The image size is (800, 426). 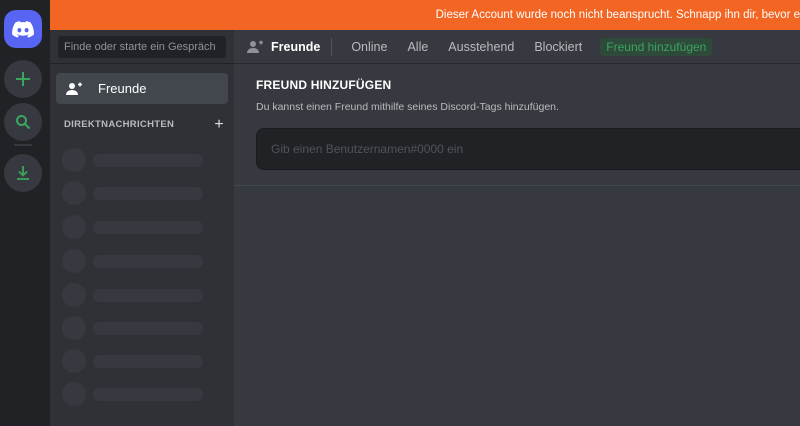 I want to click on sidebar-item-friends: Freunde, so click(x=142, y=88).